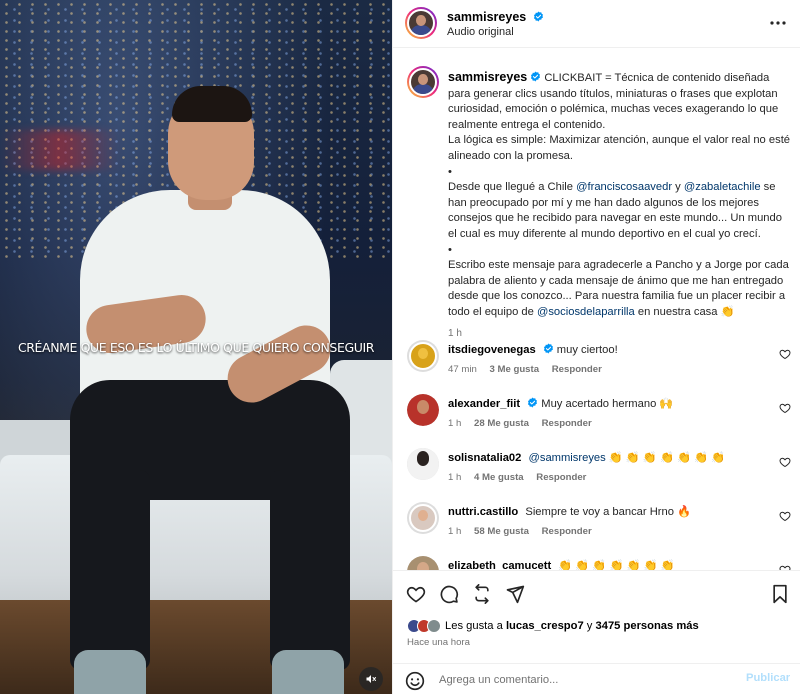  I want to click on comment-text: Siempre te voy a bancar Hrno 🔥, so click(608, 512).